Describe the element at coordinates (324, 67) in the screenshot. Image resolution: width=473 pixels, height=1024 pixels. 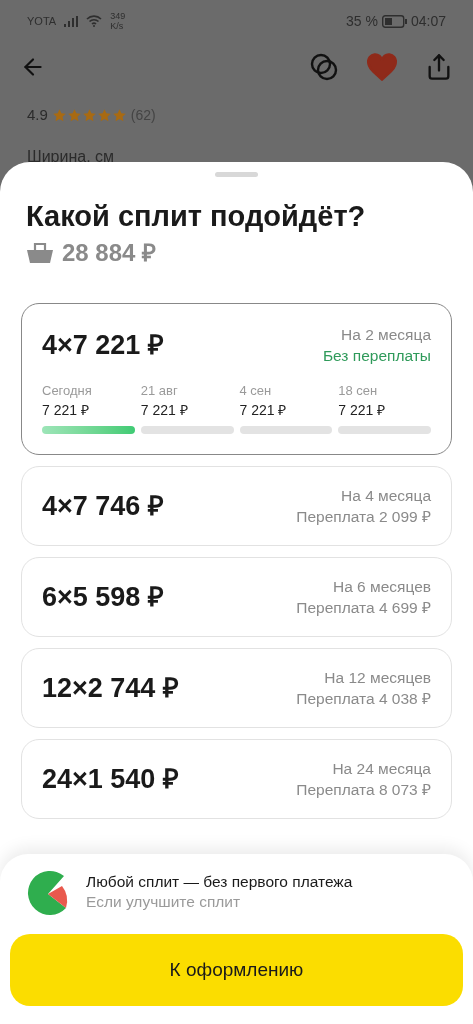
I see `compare-icon` at that location.